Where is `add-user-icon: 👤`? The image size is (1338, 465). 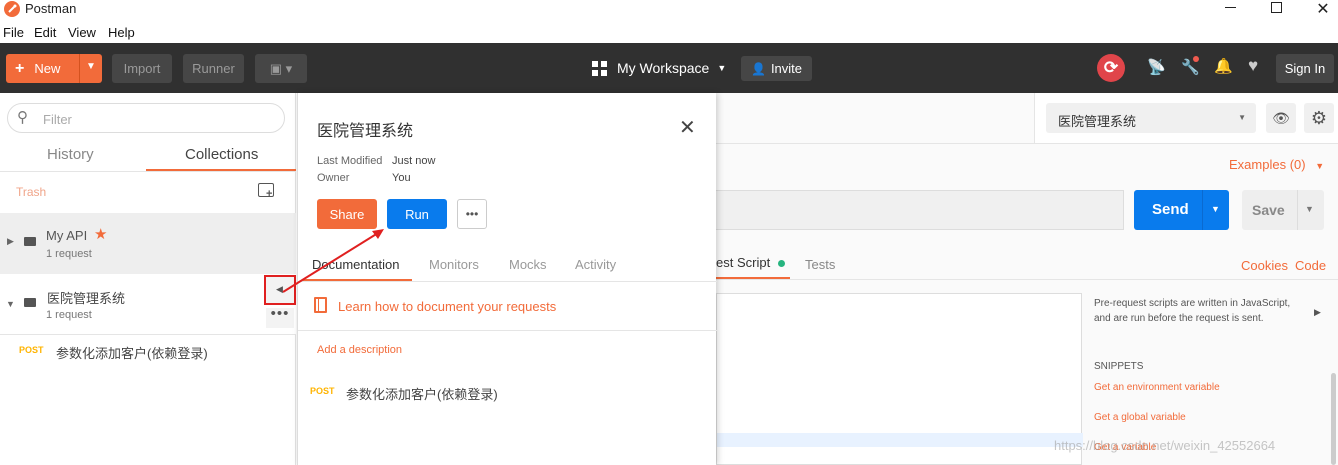 add-user-icon: 👤 is located at coordinates (758, 68).